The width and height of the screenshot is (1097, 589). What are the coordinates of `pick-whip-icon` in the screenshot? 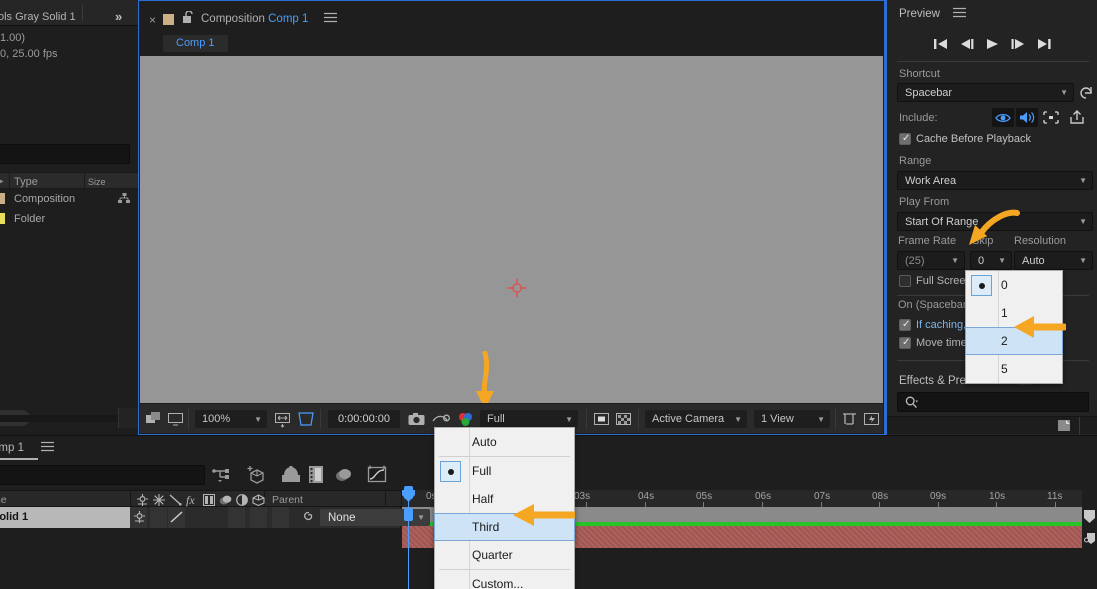 It's located at (309, 517).